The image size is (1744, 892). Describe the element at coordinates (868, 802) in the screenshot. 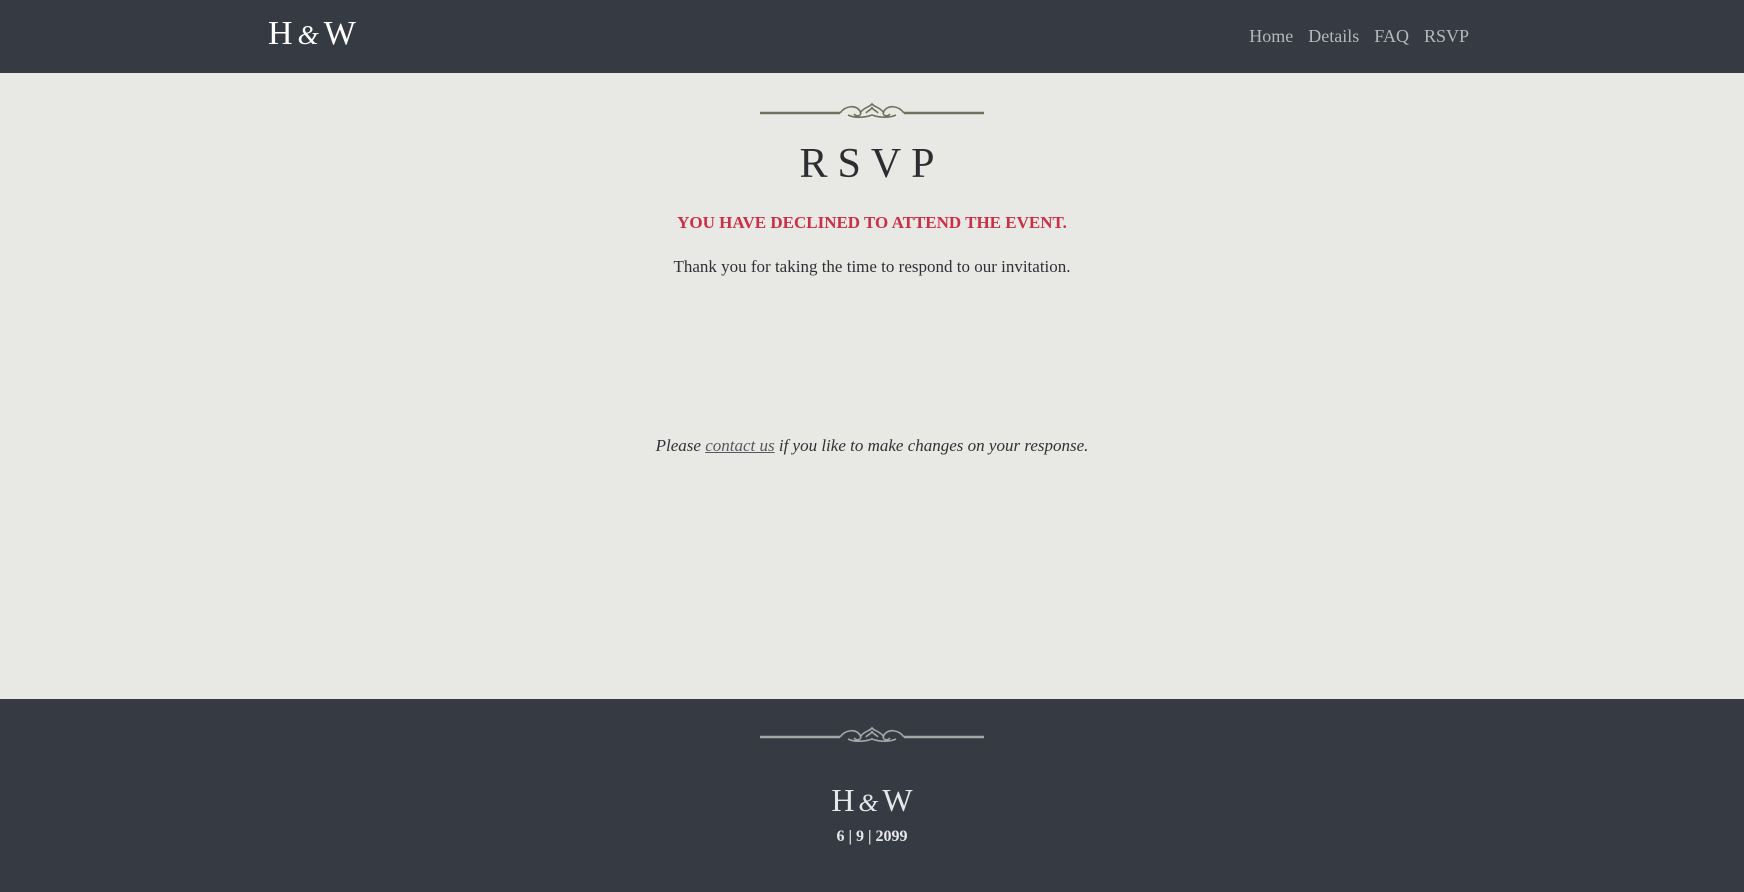

I see `footer-logo-ampersand: &` at that location.